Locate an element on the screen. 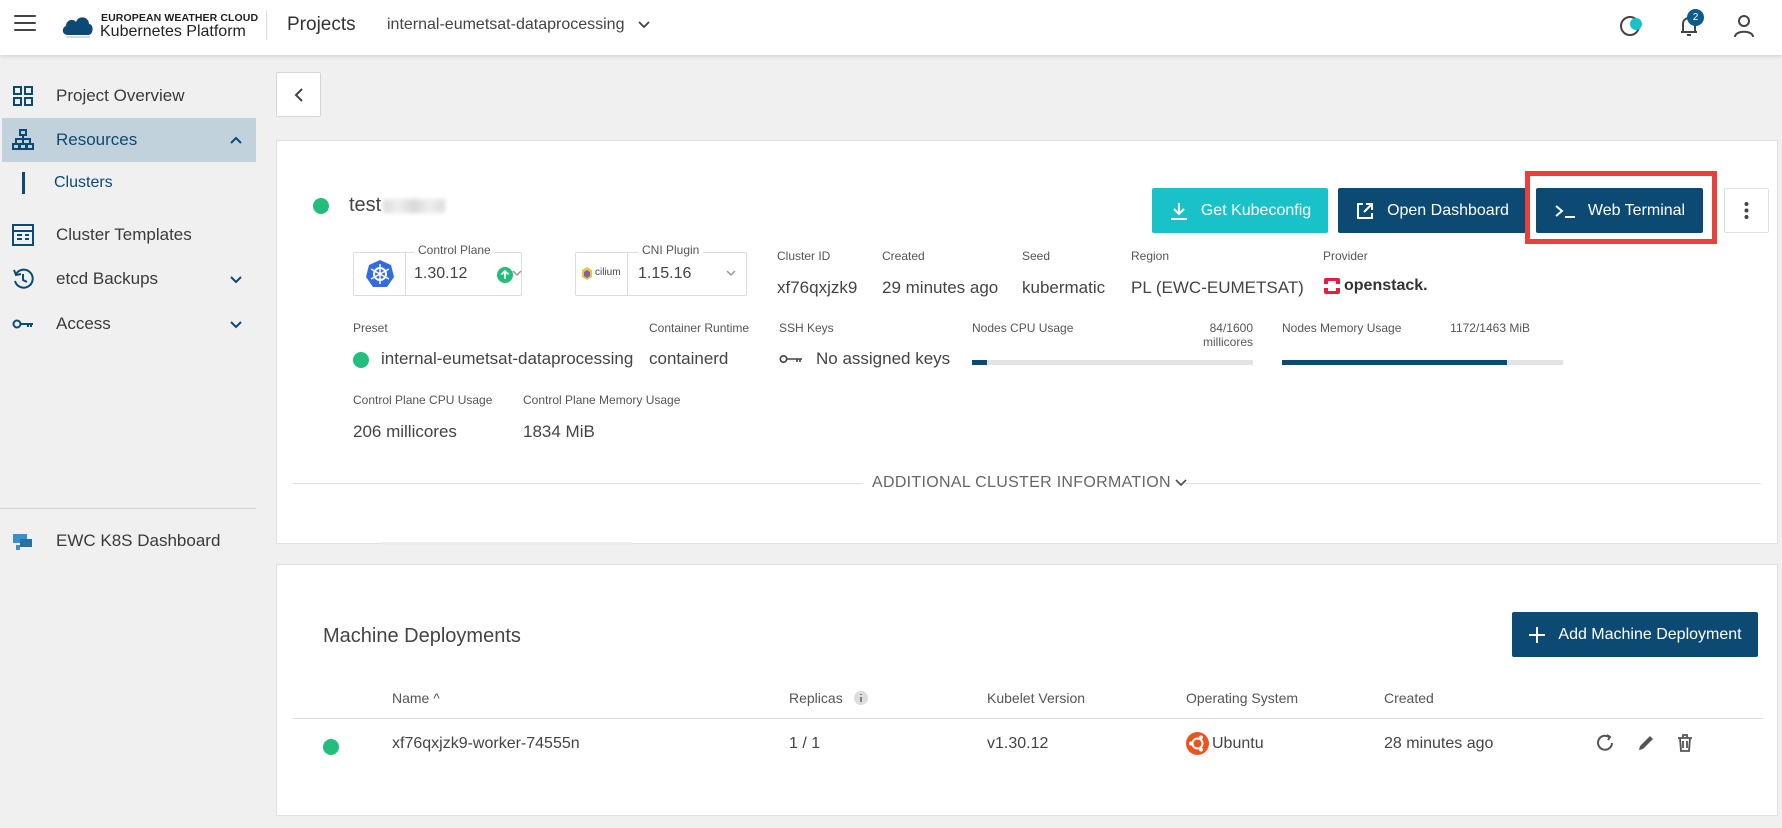  control-plane-label: Control Plane is located at coordinates (454, 250).